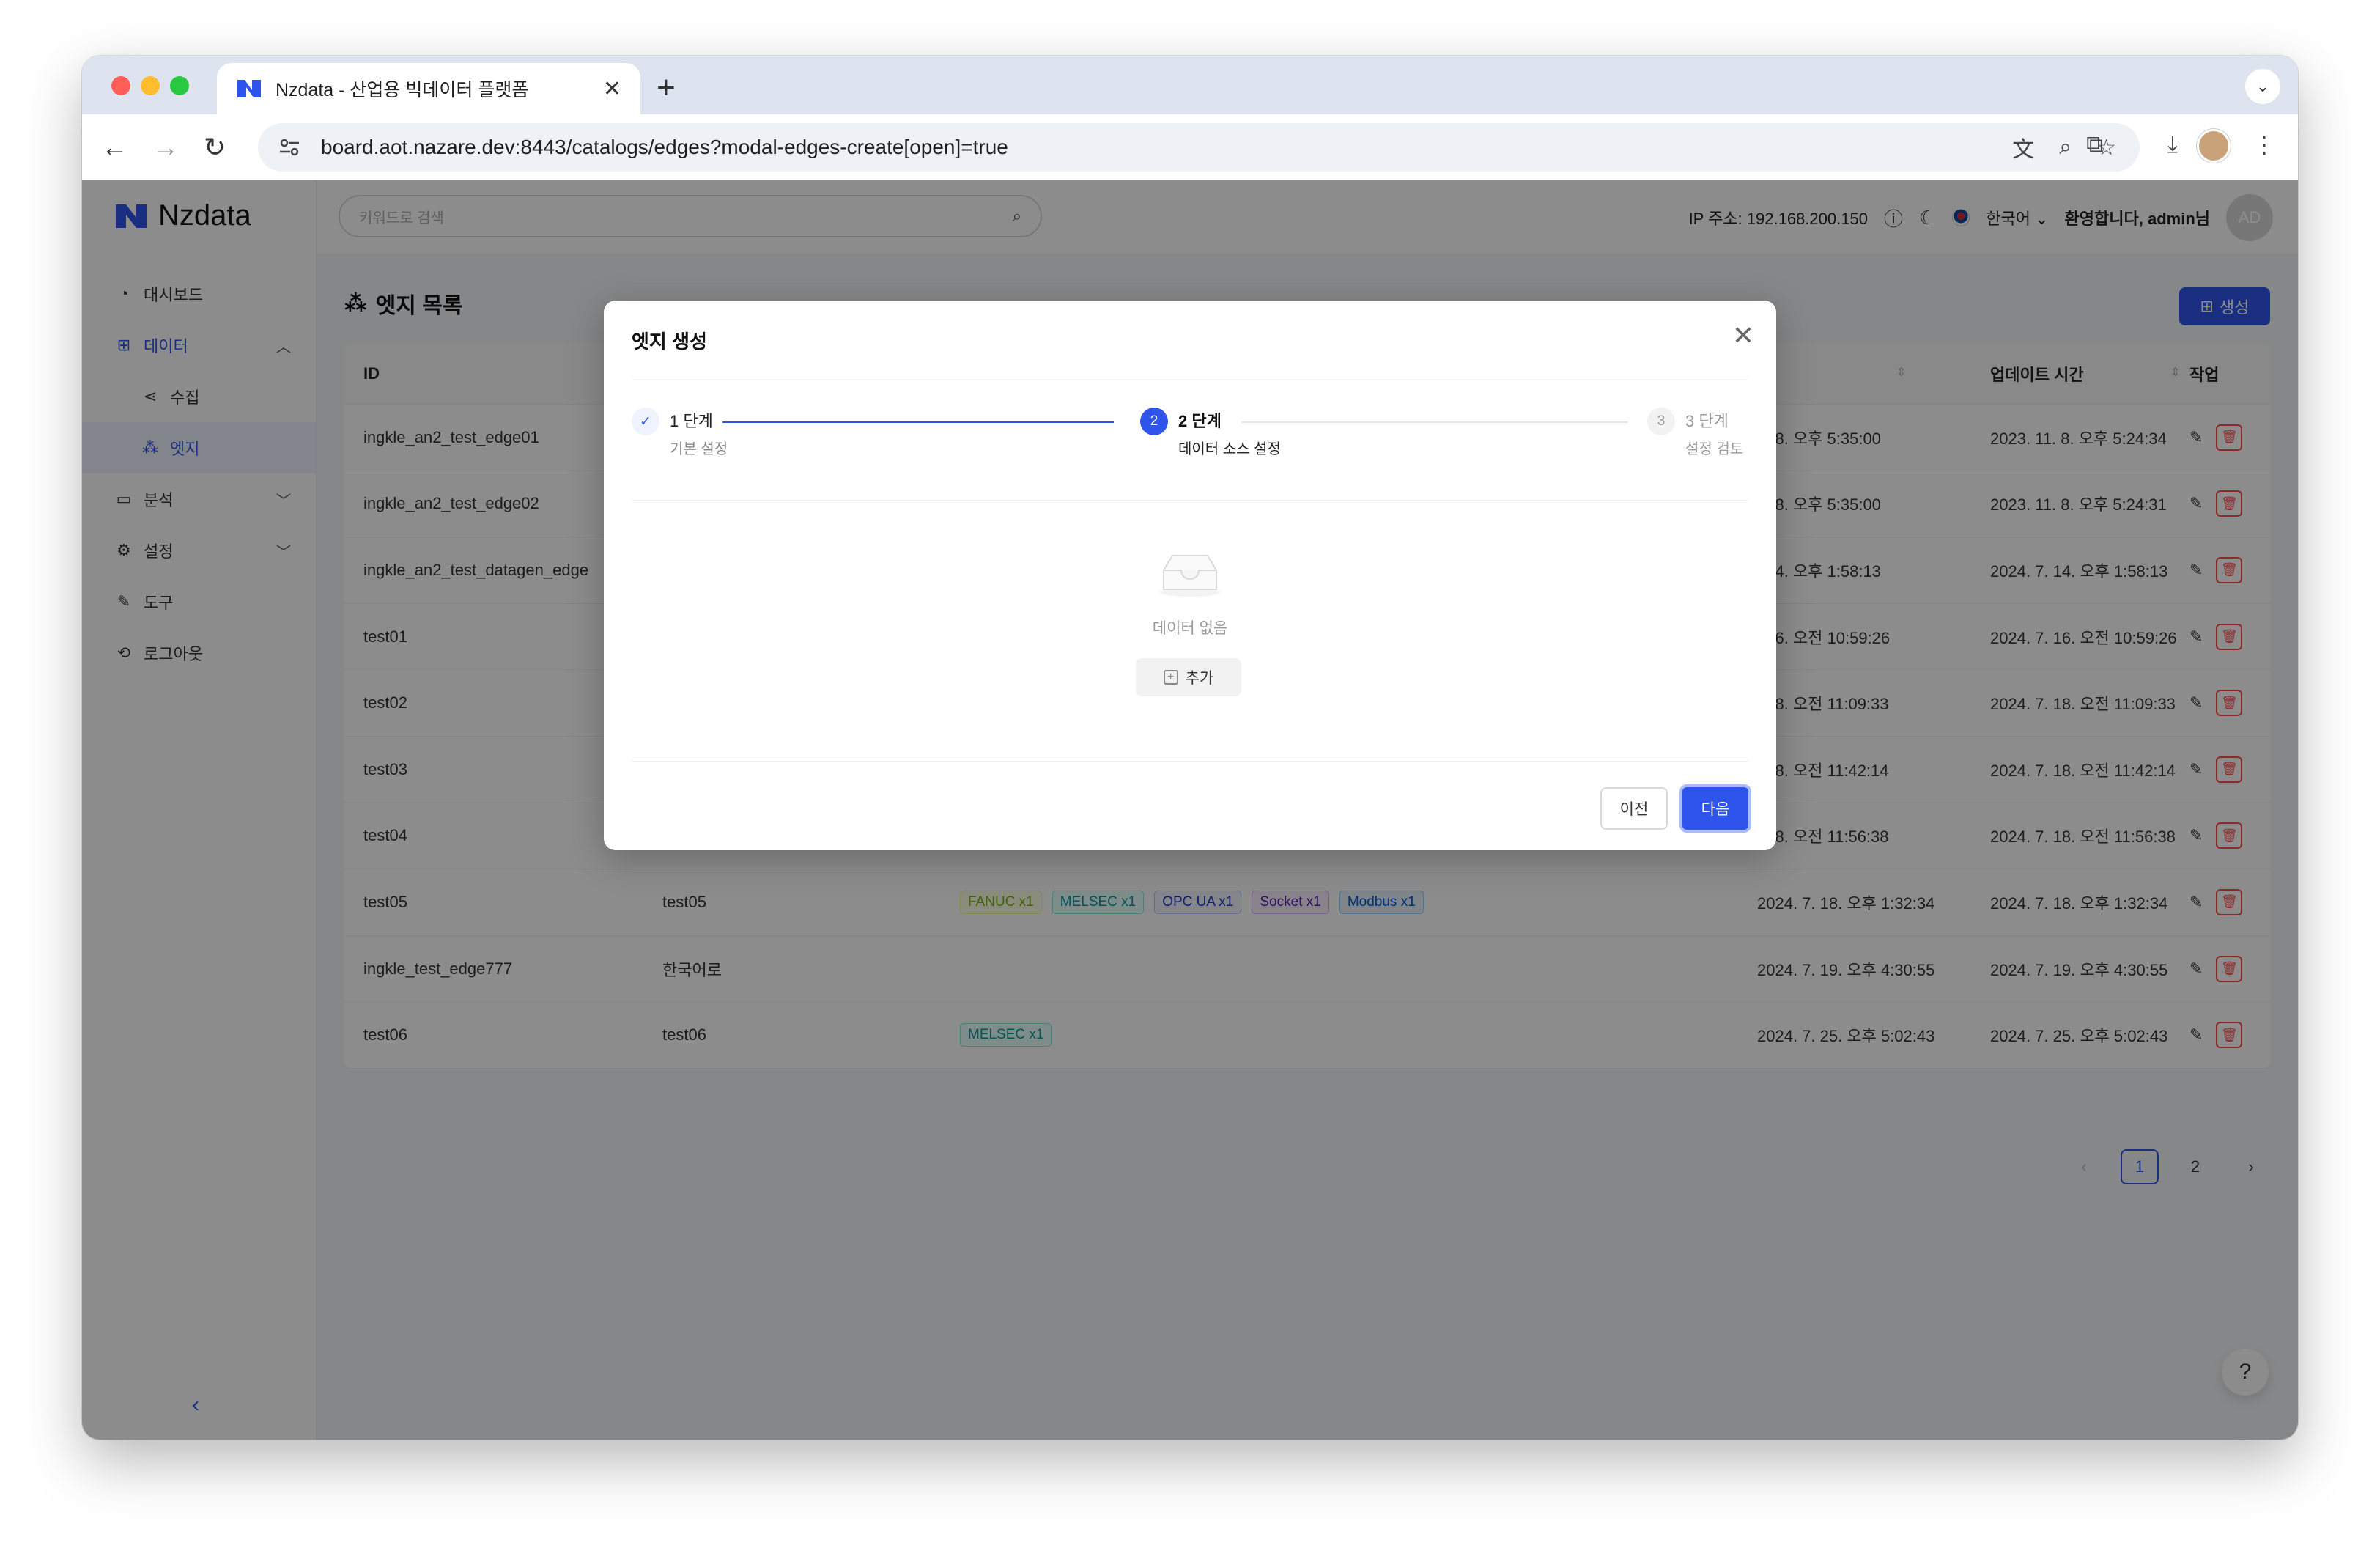 The width and height of the screenshot is (2380, 1548). What do you see at coordinates (1190, 85) in the screenshot?
I see `tab-strip: Nzdata - 산업용 빅데이터 플랫폼 ✕ + ⌄` at bounding box center [1190, 85].